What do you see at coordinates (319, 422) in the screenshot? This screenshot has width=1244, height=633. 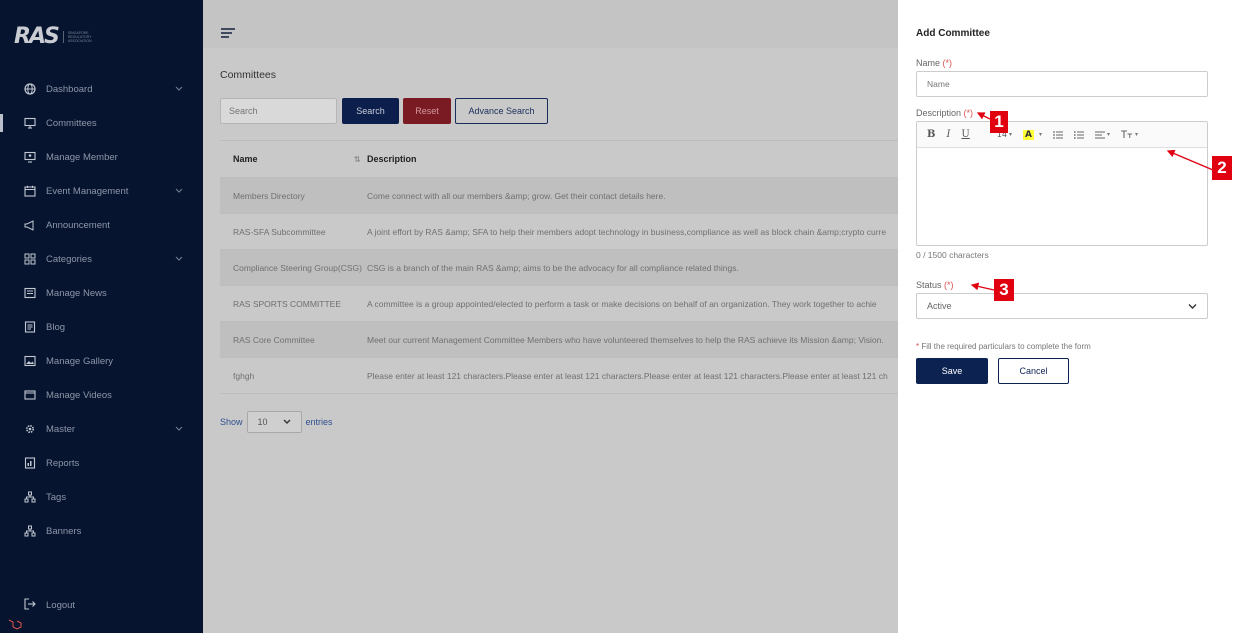 I see `entries-label: entries` at bounding box center [319, 422].